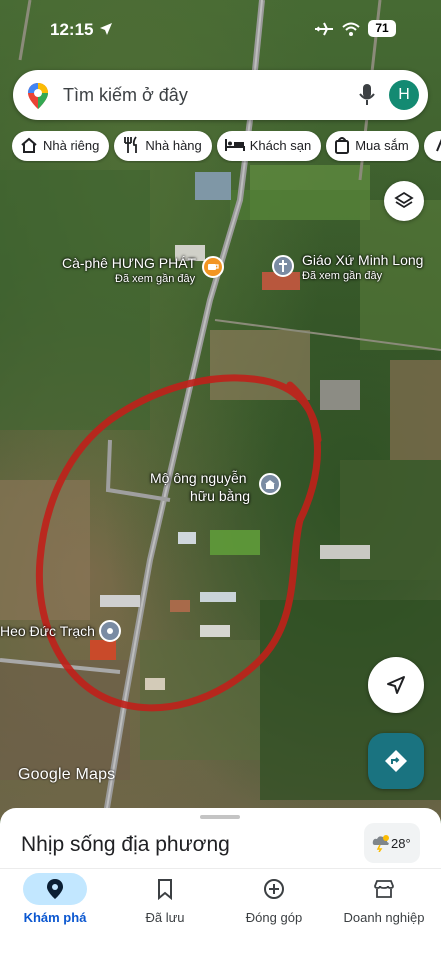 The width and height of the screenshot is (441, 961). What do you see at coordinates (165, 917) in the screenshot?
I see `nav-saved-label: Đã lưu` at bounding box center [165, 917].